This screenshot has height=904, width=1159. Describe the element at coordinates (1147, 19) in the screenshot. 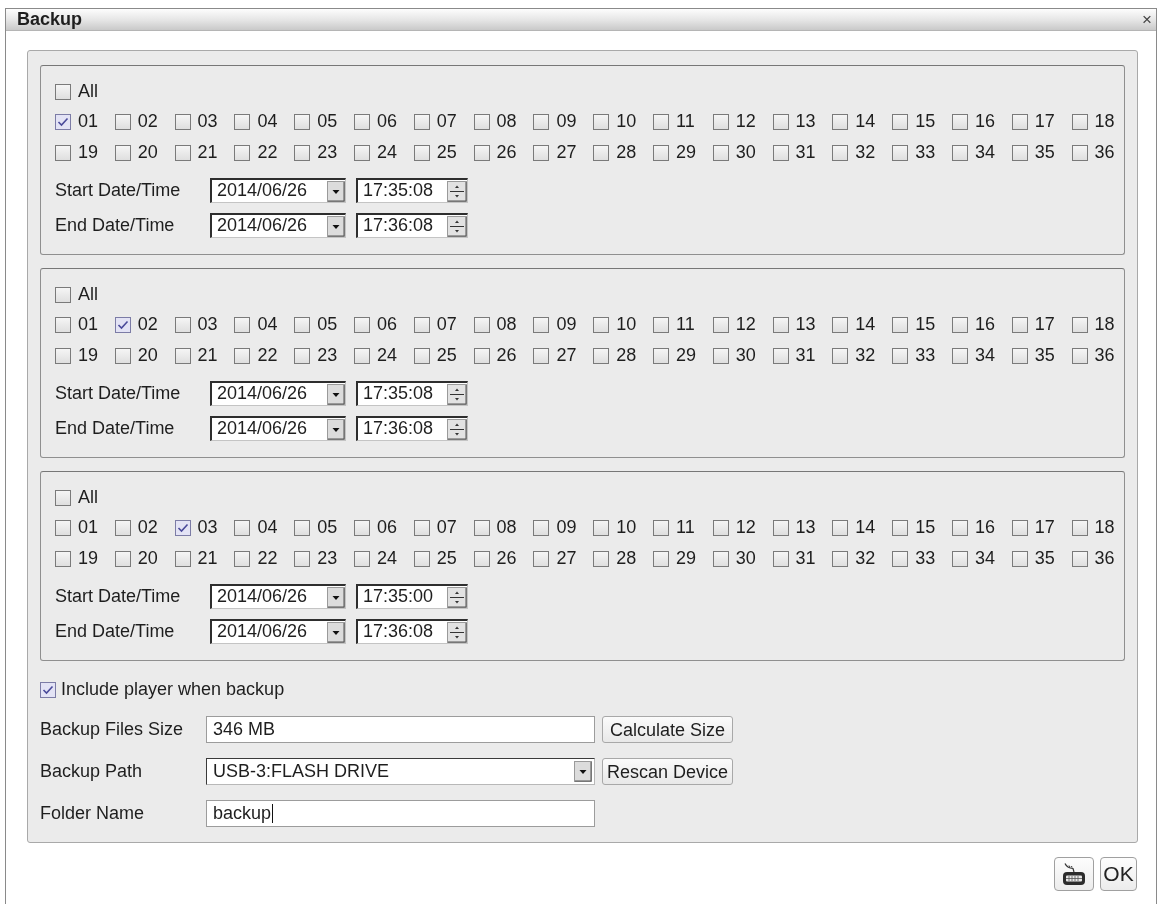

I see `close-button: ×` at that location.